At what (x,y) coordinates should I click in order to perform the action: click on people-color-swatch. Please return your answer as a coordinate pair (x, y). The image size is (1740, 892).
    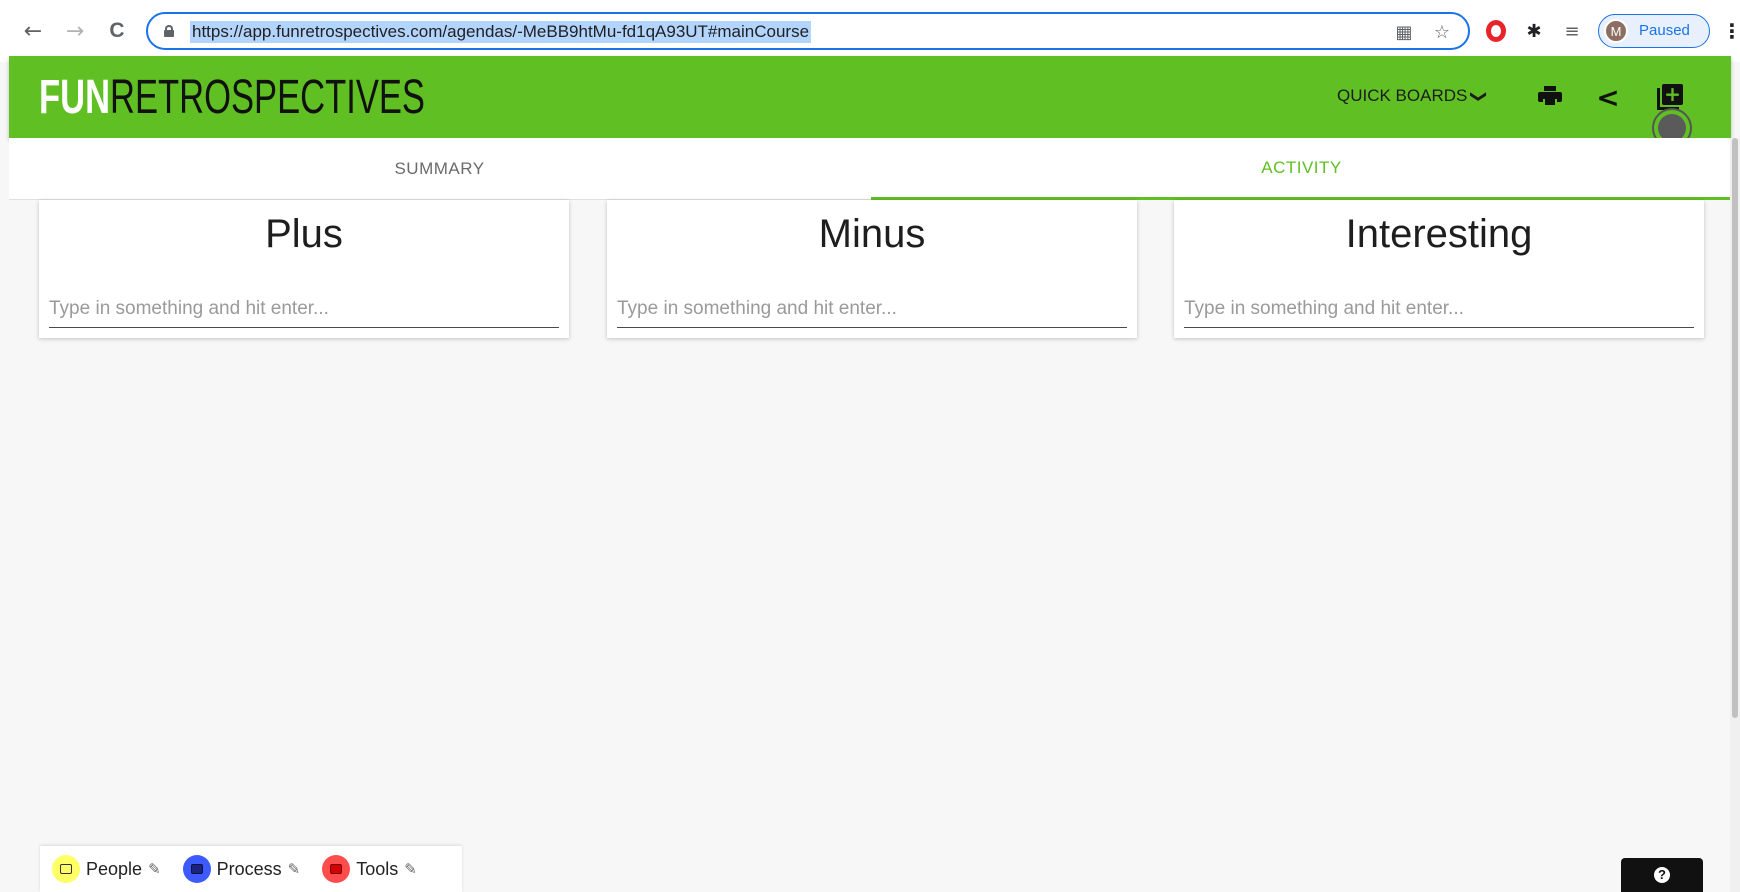
    Looking at the image, I should click on (66, 869).